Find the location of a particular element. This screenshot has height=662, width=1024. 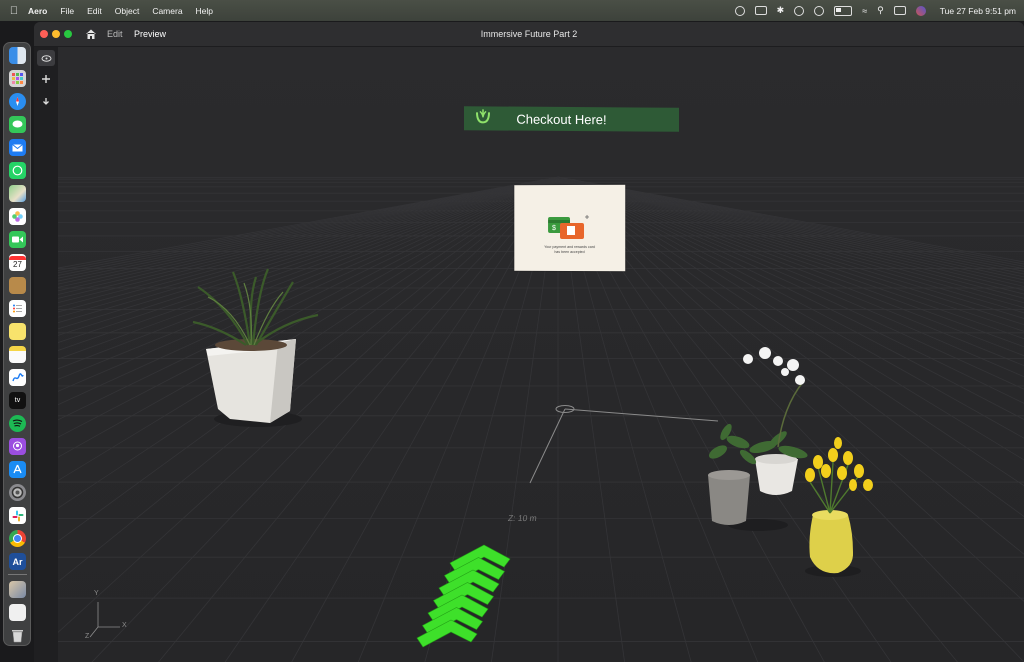

airdrop-icon is located at coordinates (819, 10).